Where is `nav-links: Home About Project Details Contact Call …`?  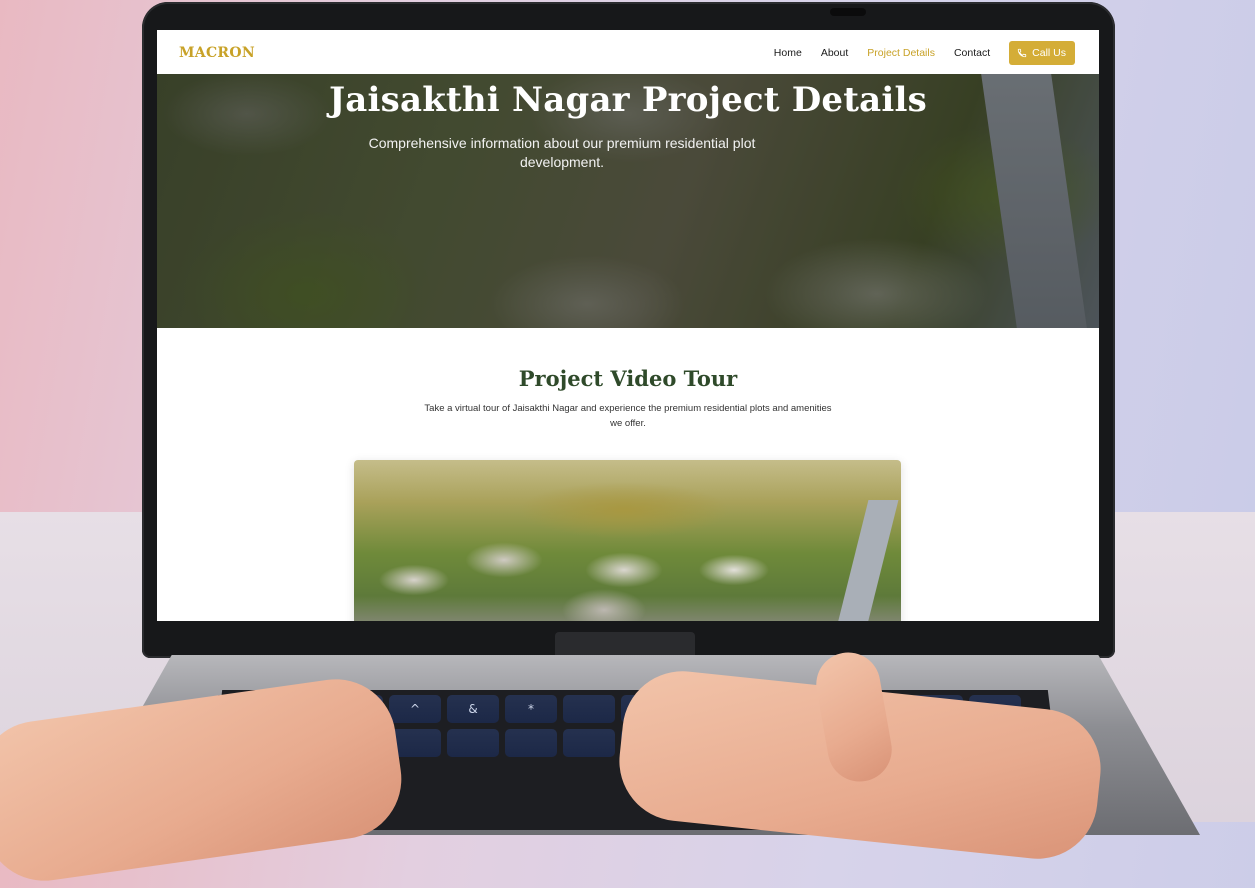 nav-links: Home About Project Details Contact Call … is located at coordinates (924, 53).